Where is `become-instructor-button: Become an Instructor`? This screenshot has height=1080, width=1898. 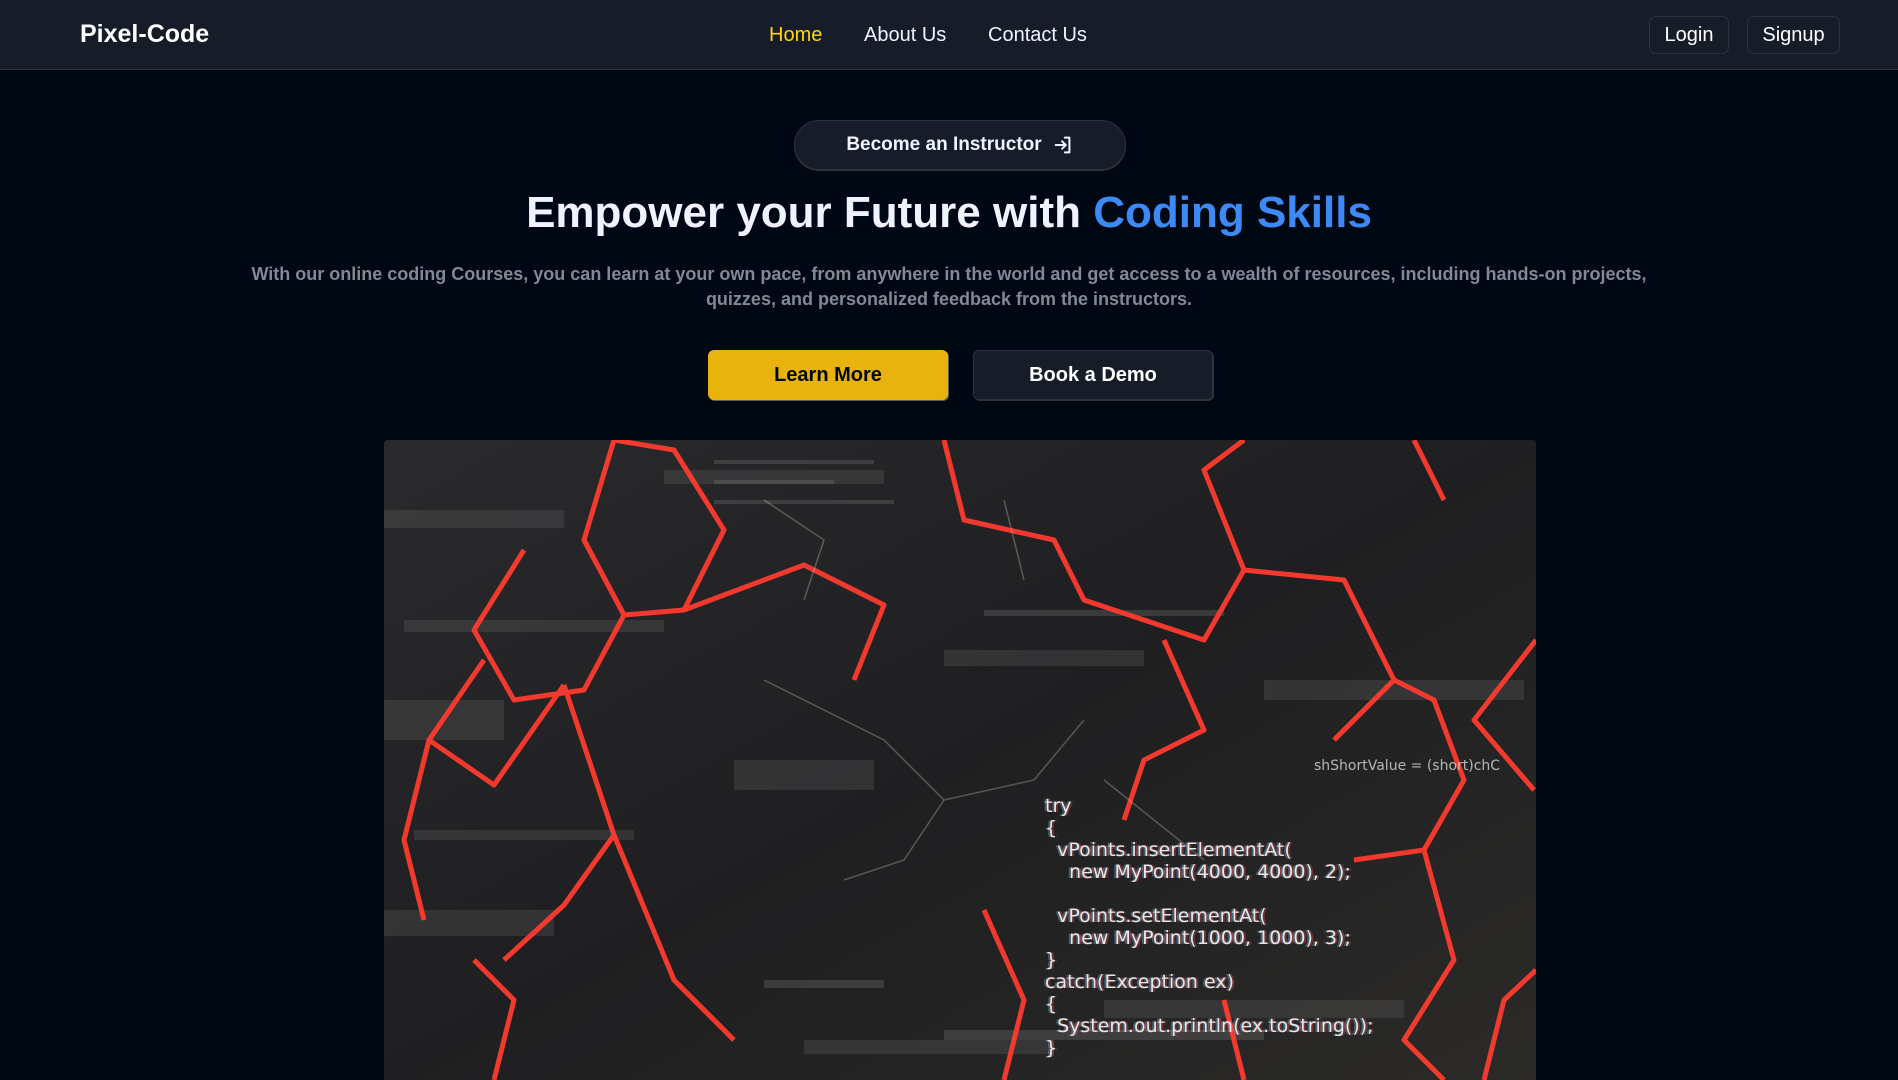
become-instructor-button: Become an Instructor is located at coordinates (960, 145).